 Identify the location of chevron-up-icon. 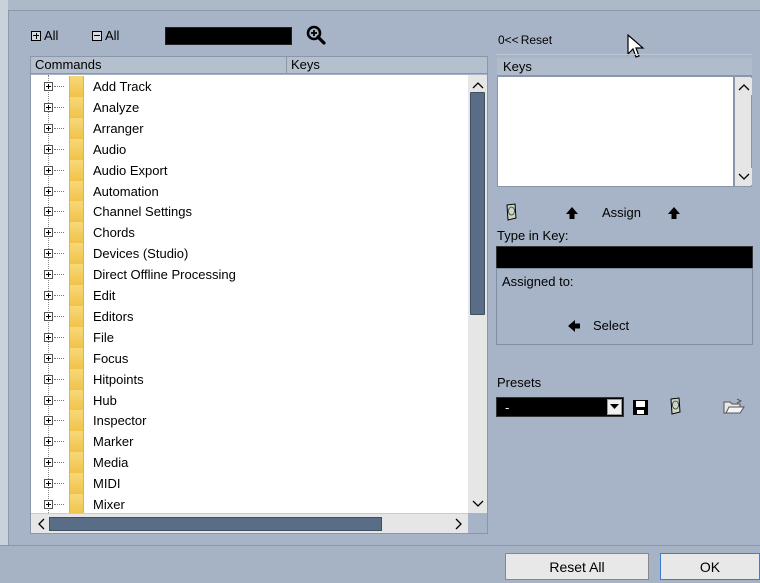
(743, 86).